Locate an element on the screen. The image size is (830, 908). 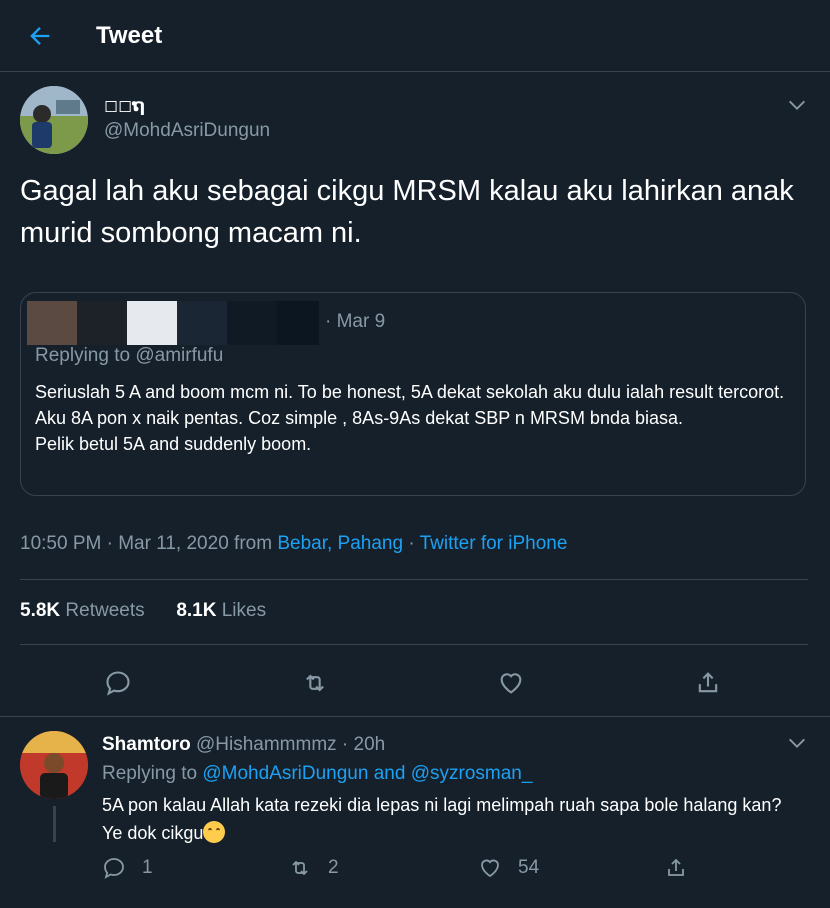
author-handle: @MohdAsriDungun is located at coordinates (187, 131).